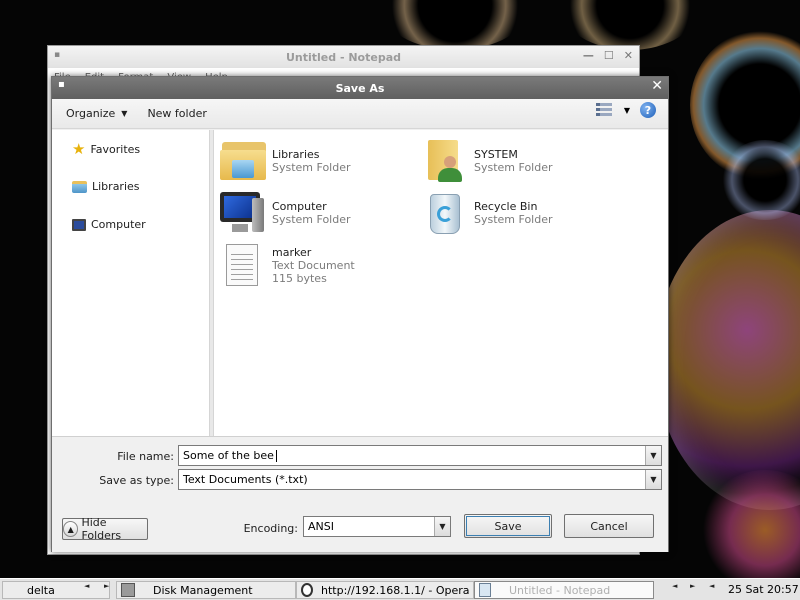 Image resolution: width=800 pixels, height=600 pixels. What do you see at coordinates (61, 84) in the screenshot?
I see `dialog-app-icon: ▪` at bounding box center [61, 84].